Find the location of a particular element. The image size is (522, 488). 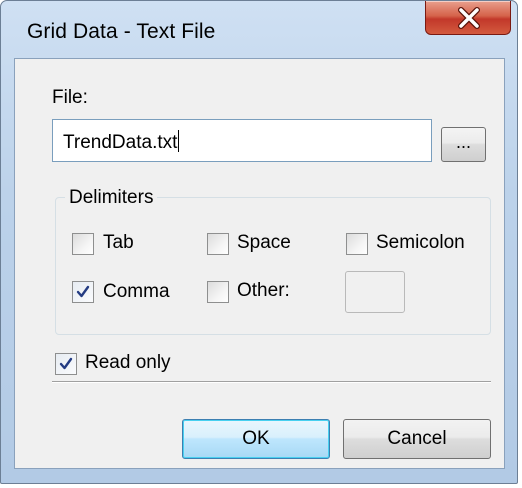

comma-checkbox is located at coordinates (83, 292).